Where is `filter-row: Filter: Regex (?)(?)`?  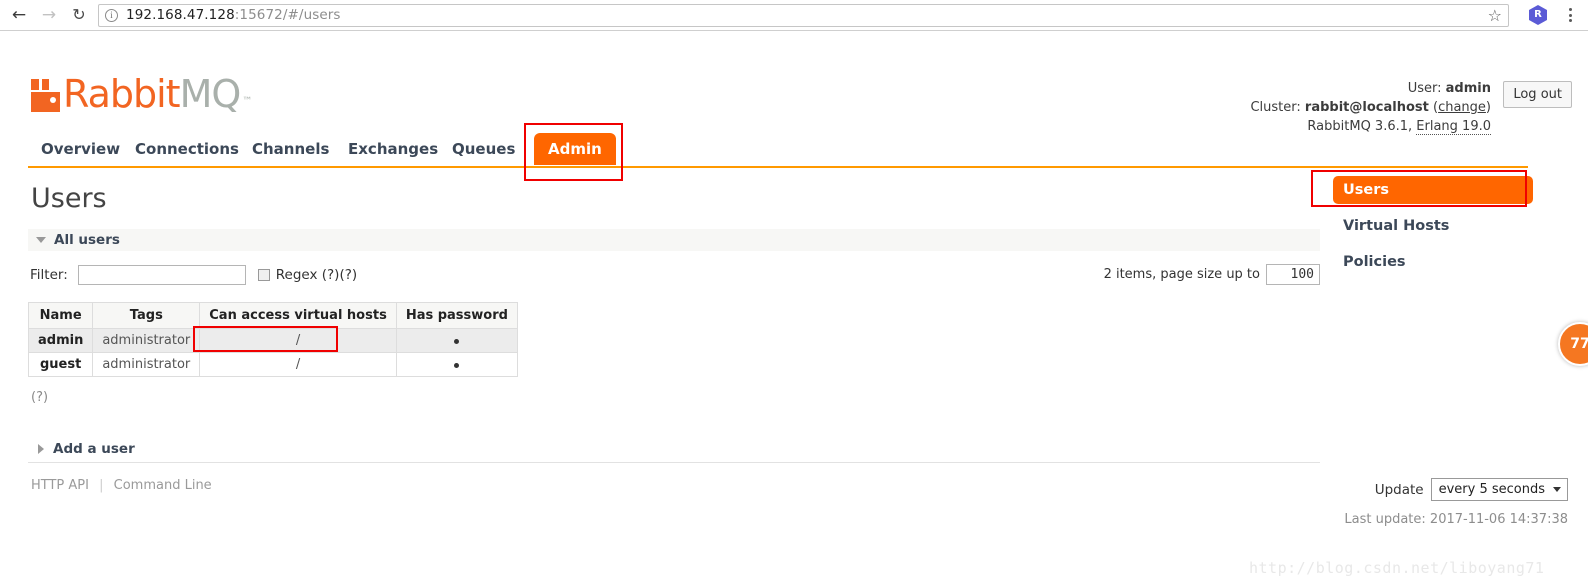
filter-row: Filter: Regex (?)(?) is located at coordinates (193, 275).